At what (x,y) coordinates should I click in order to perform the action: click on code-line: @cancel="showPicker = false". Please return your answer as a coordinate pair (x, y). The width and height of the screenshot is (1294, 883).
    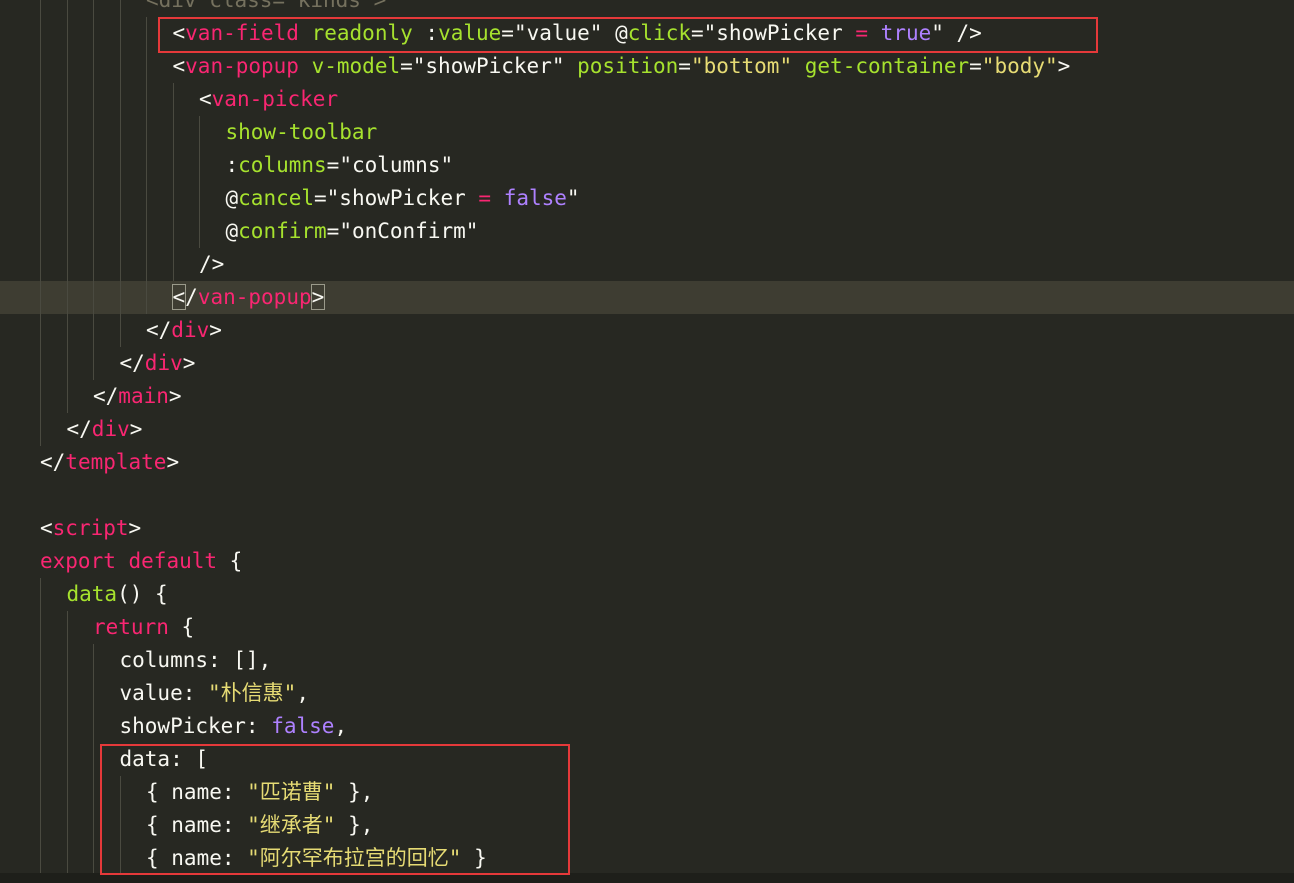
    Looking at the image, I should click on (647, 198).